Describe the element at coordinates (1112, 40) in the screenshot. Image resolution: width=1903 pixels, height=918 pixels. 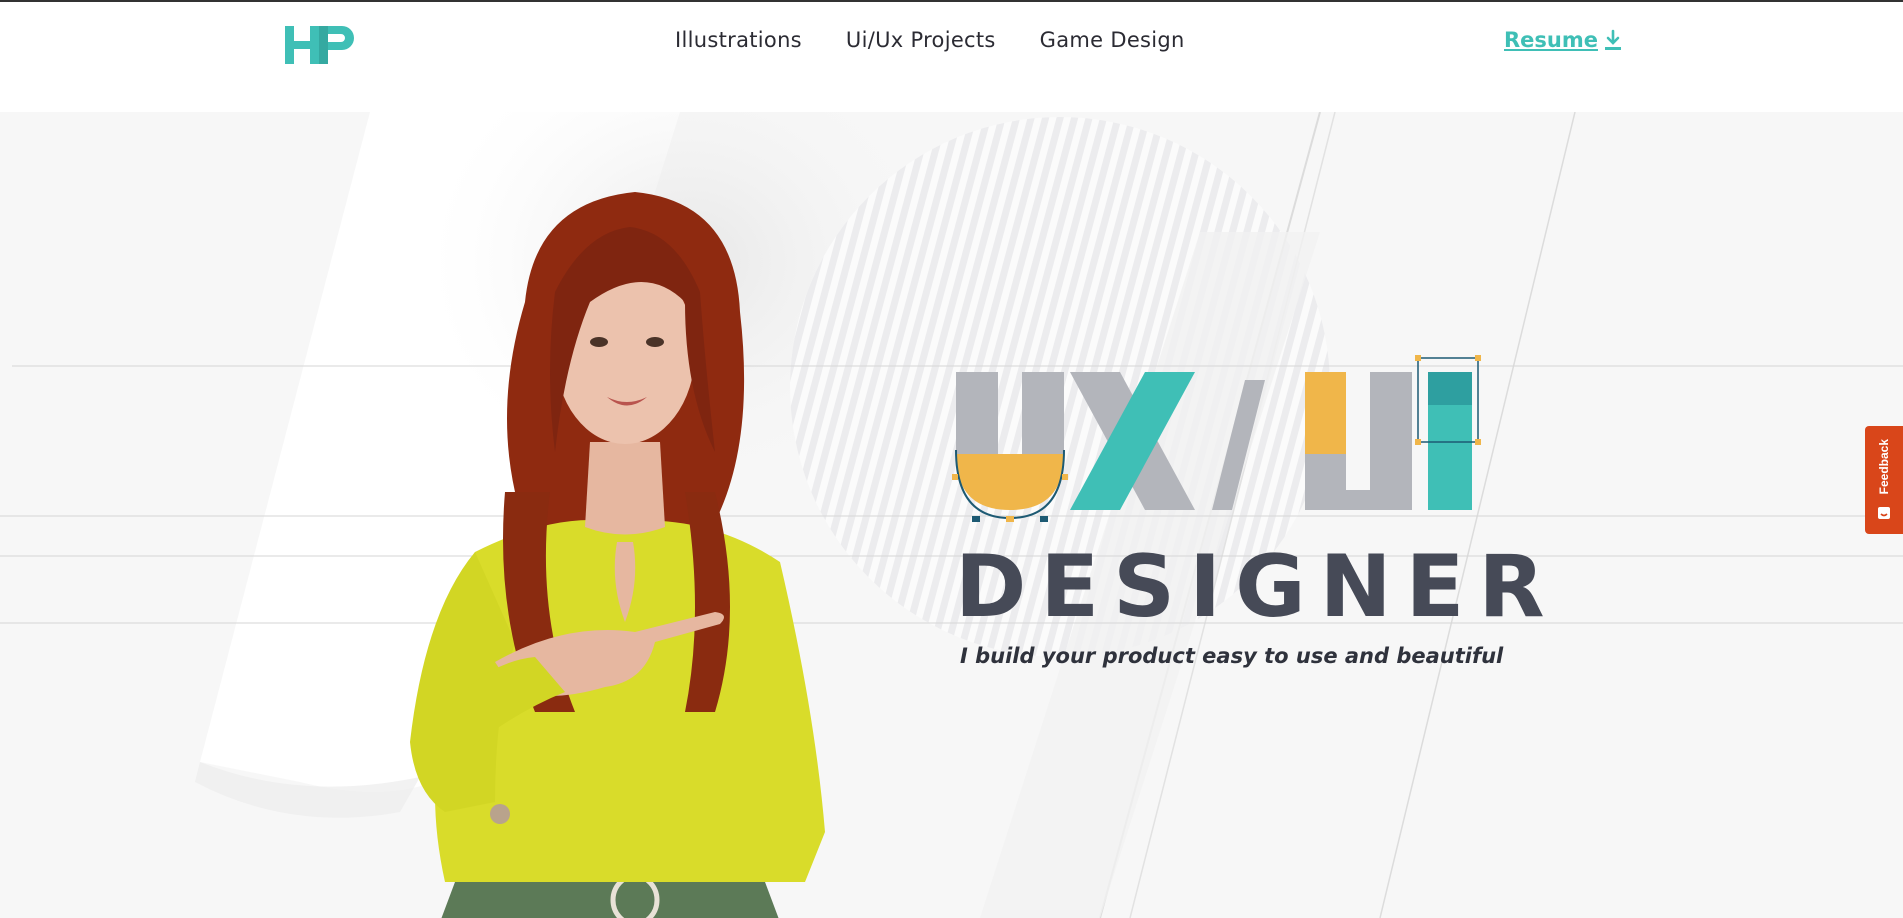
I see `nav-game-design: Game Design` at that location.